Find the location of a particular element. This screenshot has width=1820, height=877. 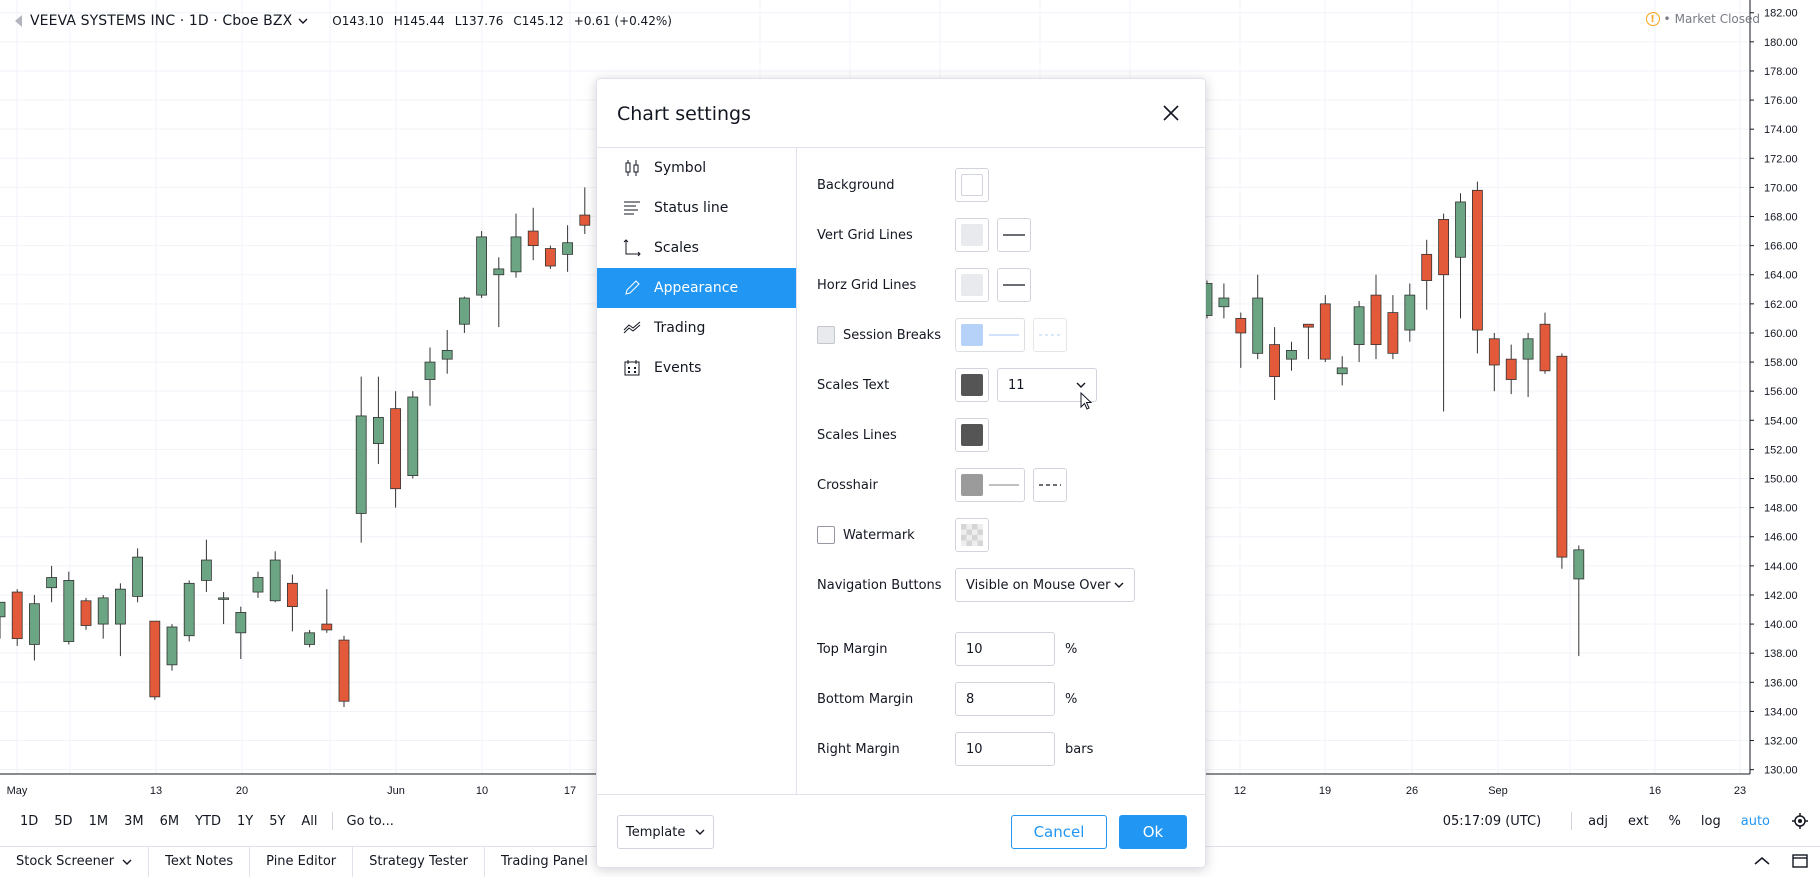

background-color-button is located at coordinates (972, 185).